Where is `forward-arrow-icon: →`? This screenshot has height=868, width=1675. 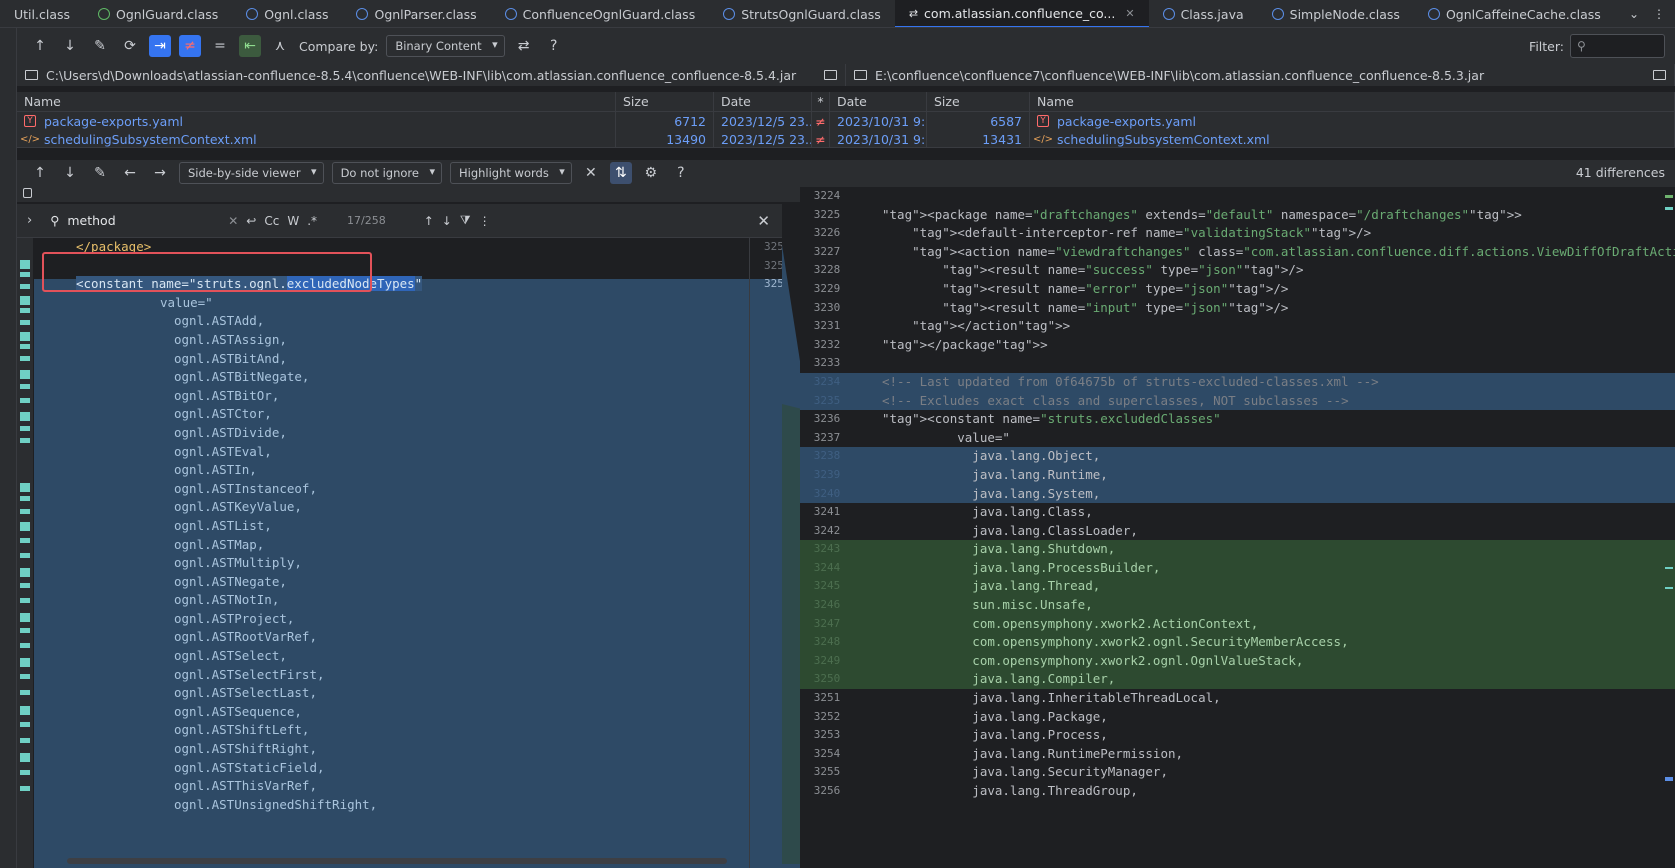 forward-arrow-icon: → is located at coordinates (160, 173).